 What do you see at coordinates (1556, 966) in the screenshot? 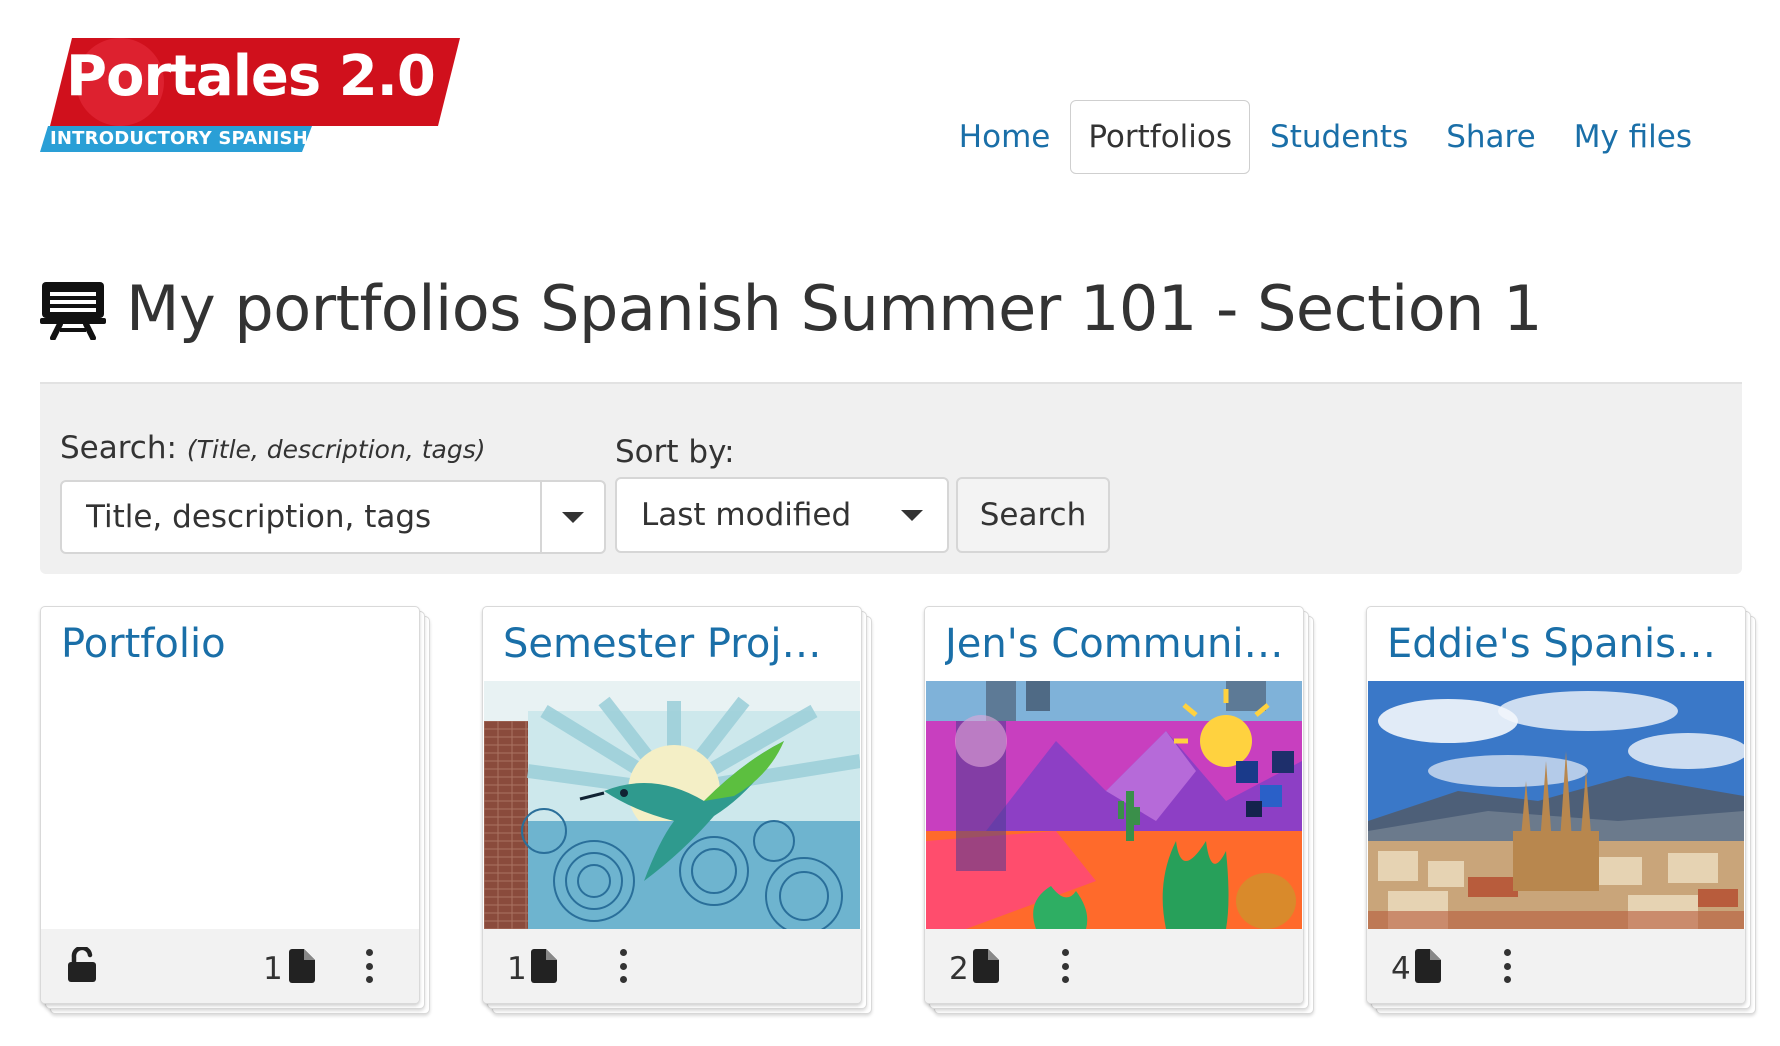
I see `card-footer: 4` at bounding box center [1556, 966].